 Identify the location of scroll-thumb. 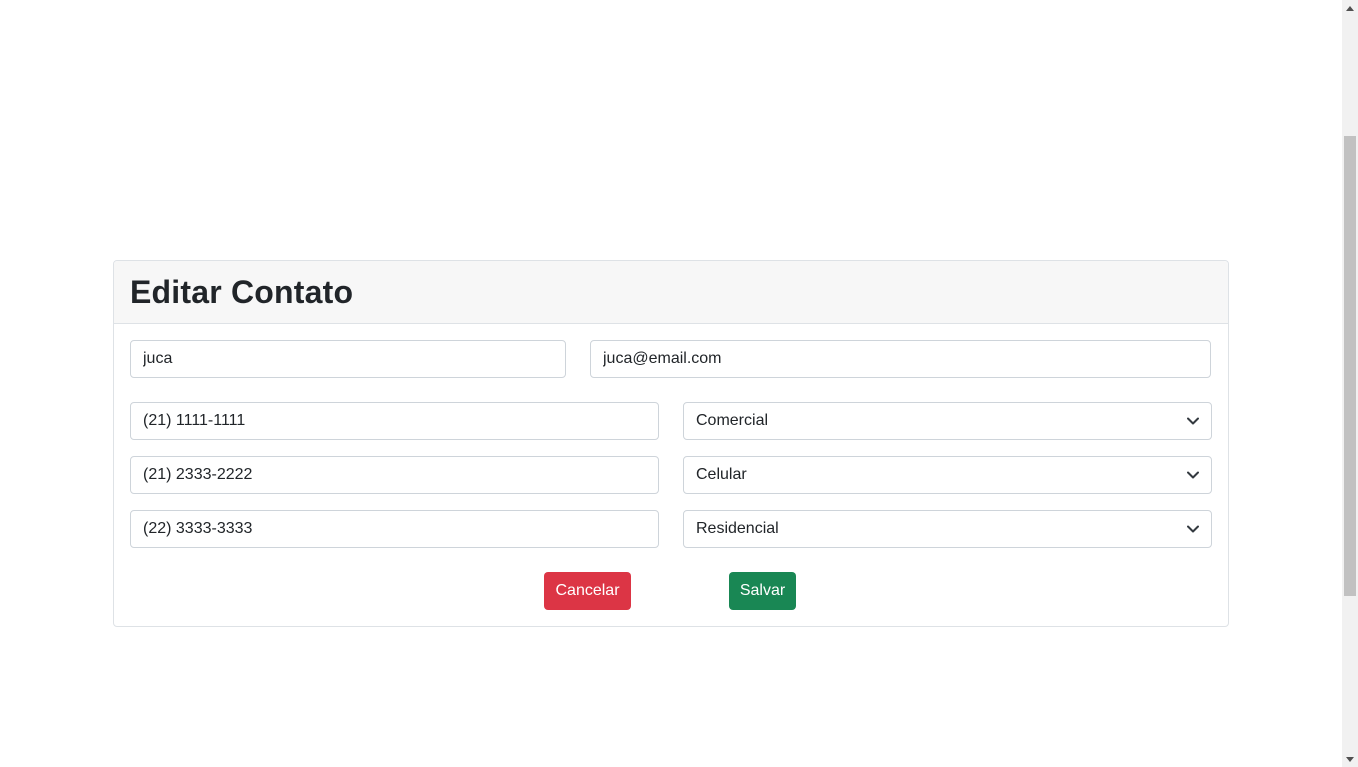
(1350, 366).